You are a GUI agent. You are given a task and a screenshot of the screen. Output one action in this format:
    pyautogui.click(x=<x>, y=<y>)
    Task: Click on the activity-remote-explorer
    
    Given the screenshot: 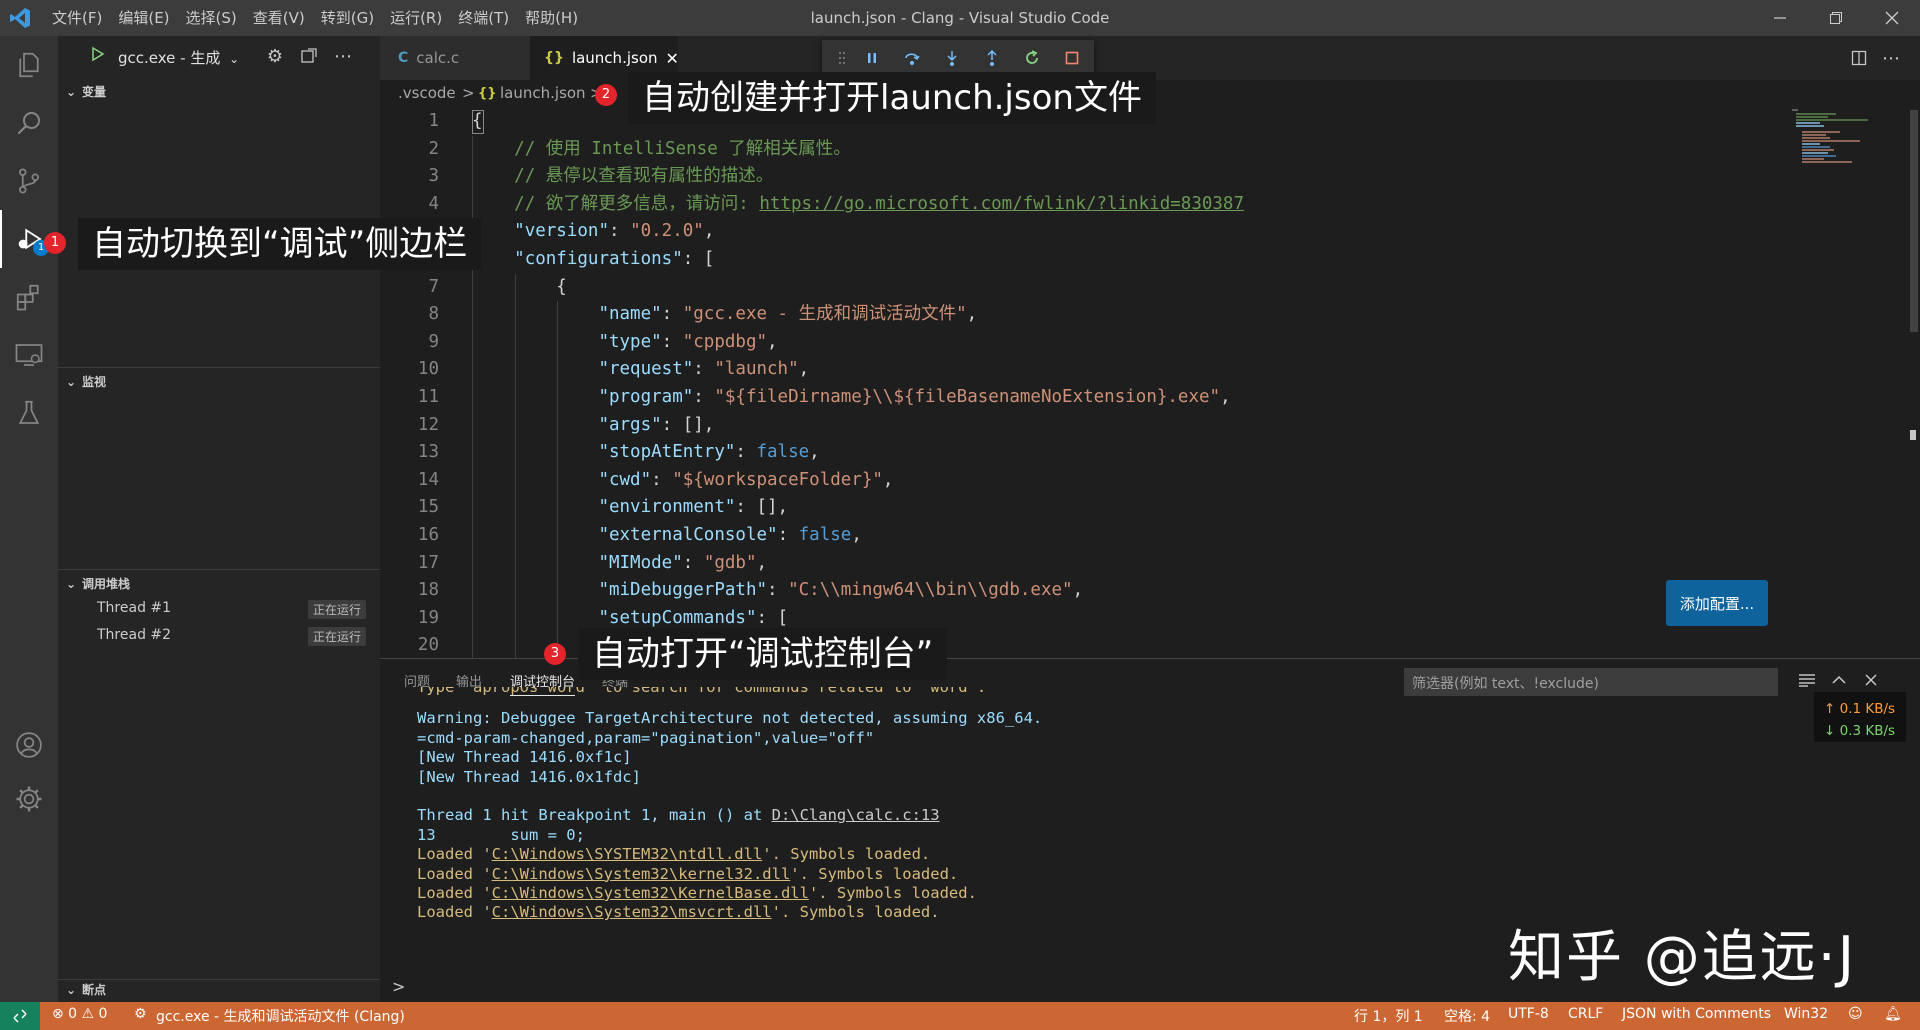 What is the action you would take?
    pyautogui.click(x=29, y=355)
    